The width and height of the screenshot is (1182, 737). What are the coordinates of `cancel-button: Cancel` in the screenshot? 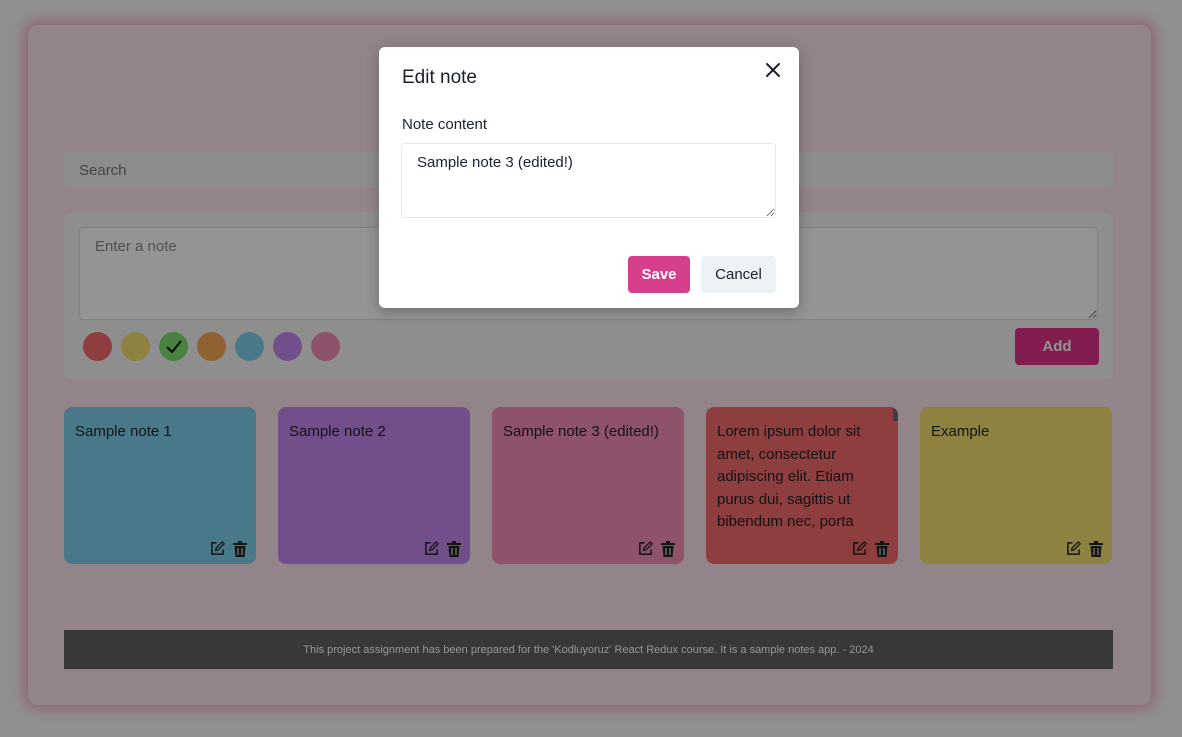 It's located at (738, 274).